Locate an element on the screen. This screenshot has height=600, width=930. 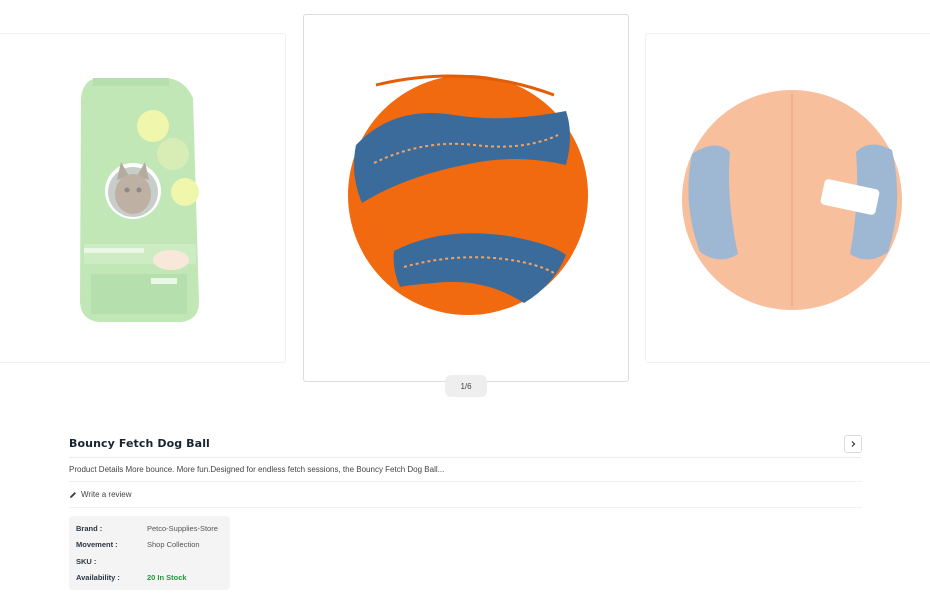
spec-label-availability: Availability : is located at coordinates (98, 578).